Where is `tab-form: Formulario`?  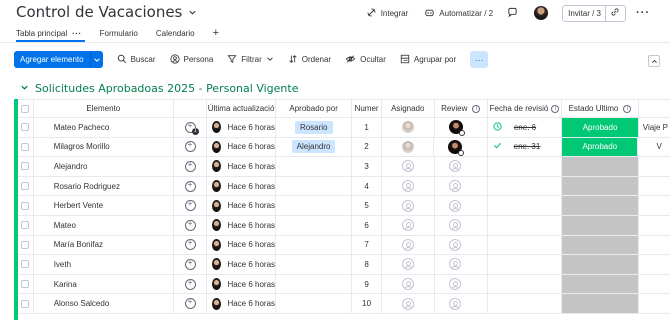 tab-form: Formulario is located at coordinates (119, 33).